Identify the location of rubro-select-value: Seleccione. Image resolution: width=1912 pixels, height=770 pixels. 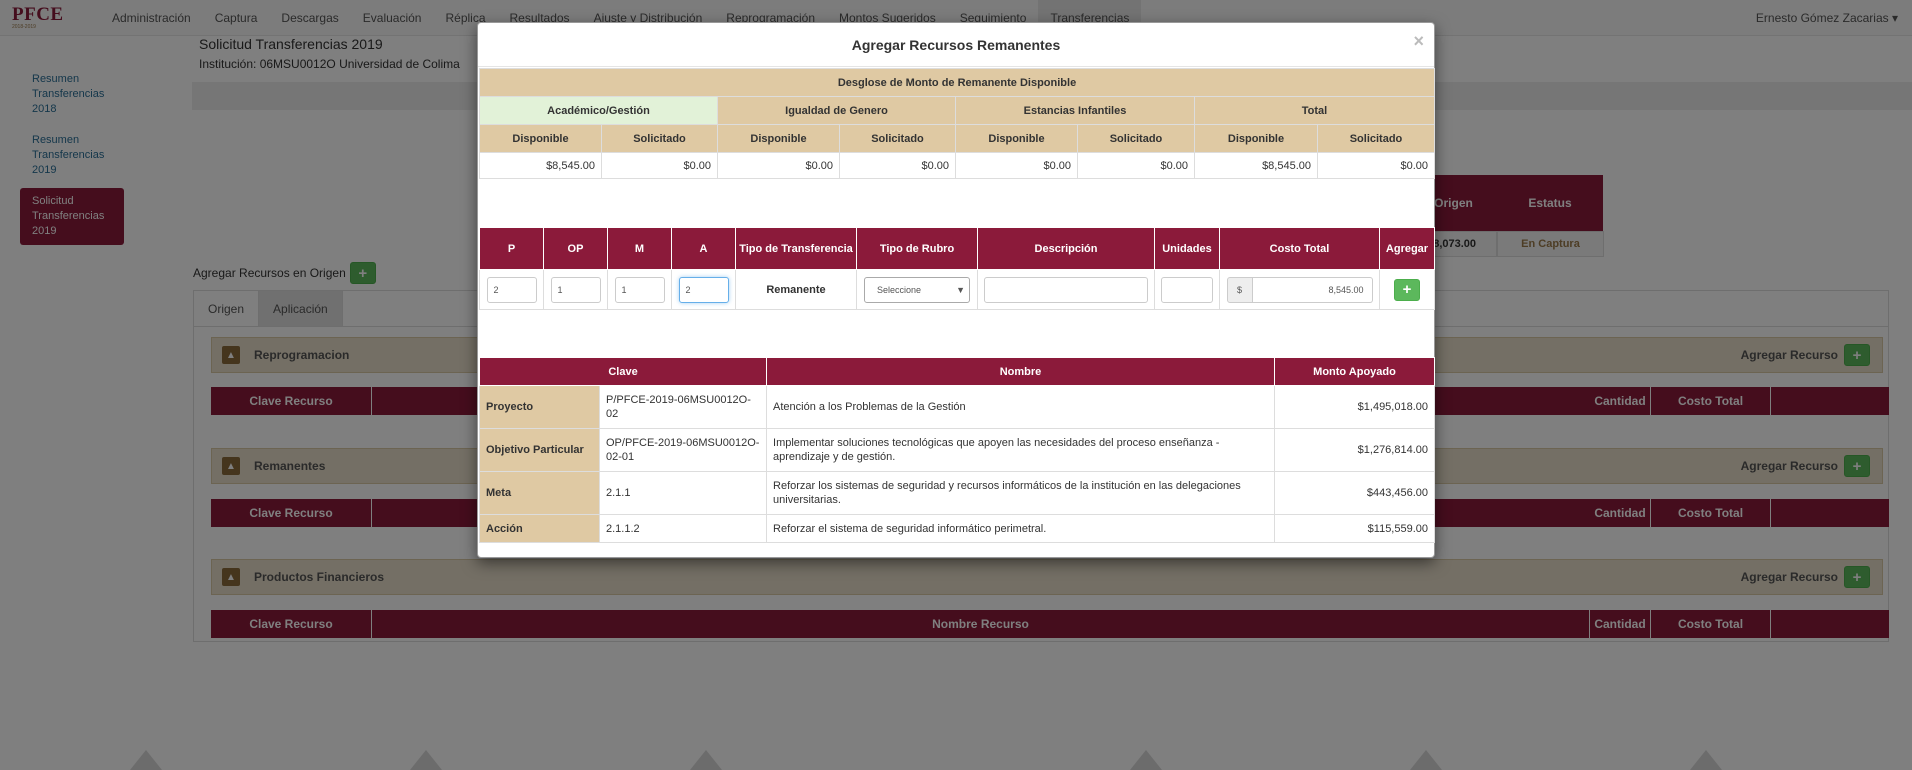
(899, 289).